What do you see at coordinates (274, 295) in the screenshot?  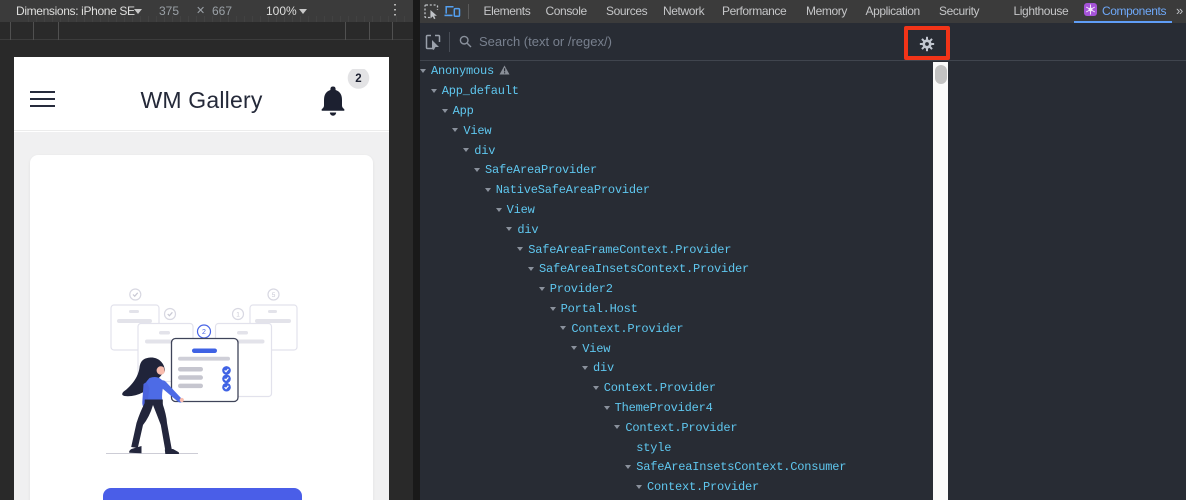 I see `svg-text: 5` at bounding box center [274, 295].